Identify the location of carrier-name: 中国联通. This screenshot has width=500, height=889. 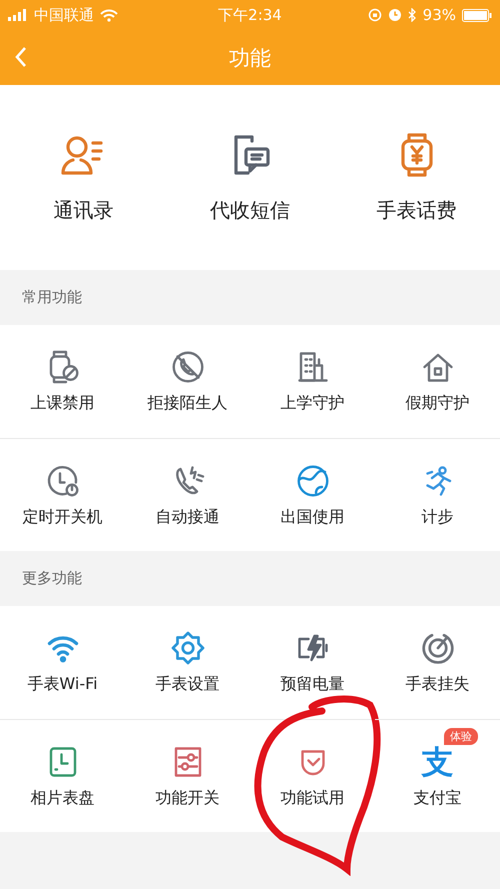
(64, 15).